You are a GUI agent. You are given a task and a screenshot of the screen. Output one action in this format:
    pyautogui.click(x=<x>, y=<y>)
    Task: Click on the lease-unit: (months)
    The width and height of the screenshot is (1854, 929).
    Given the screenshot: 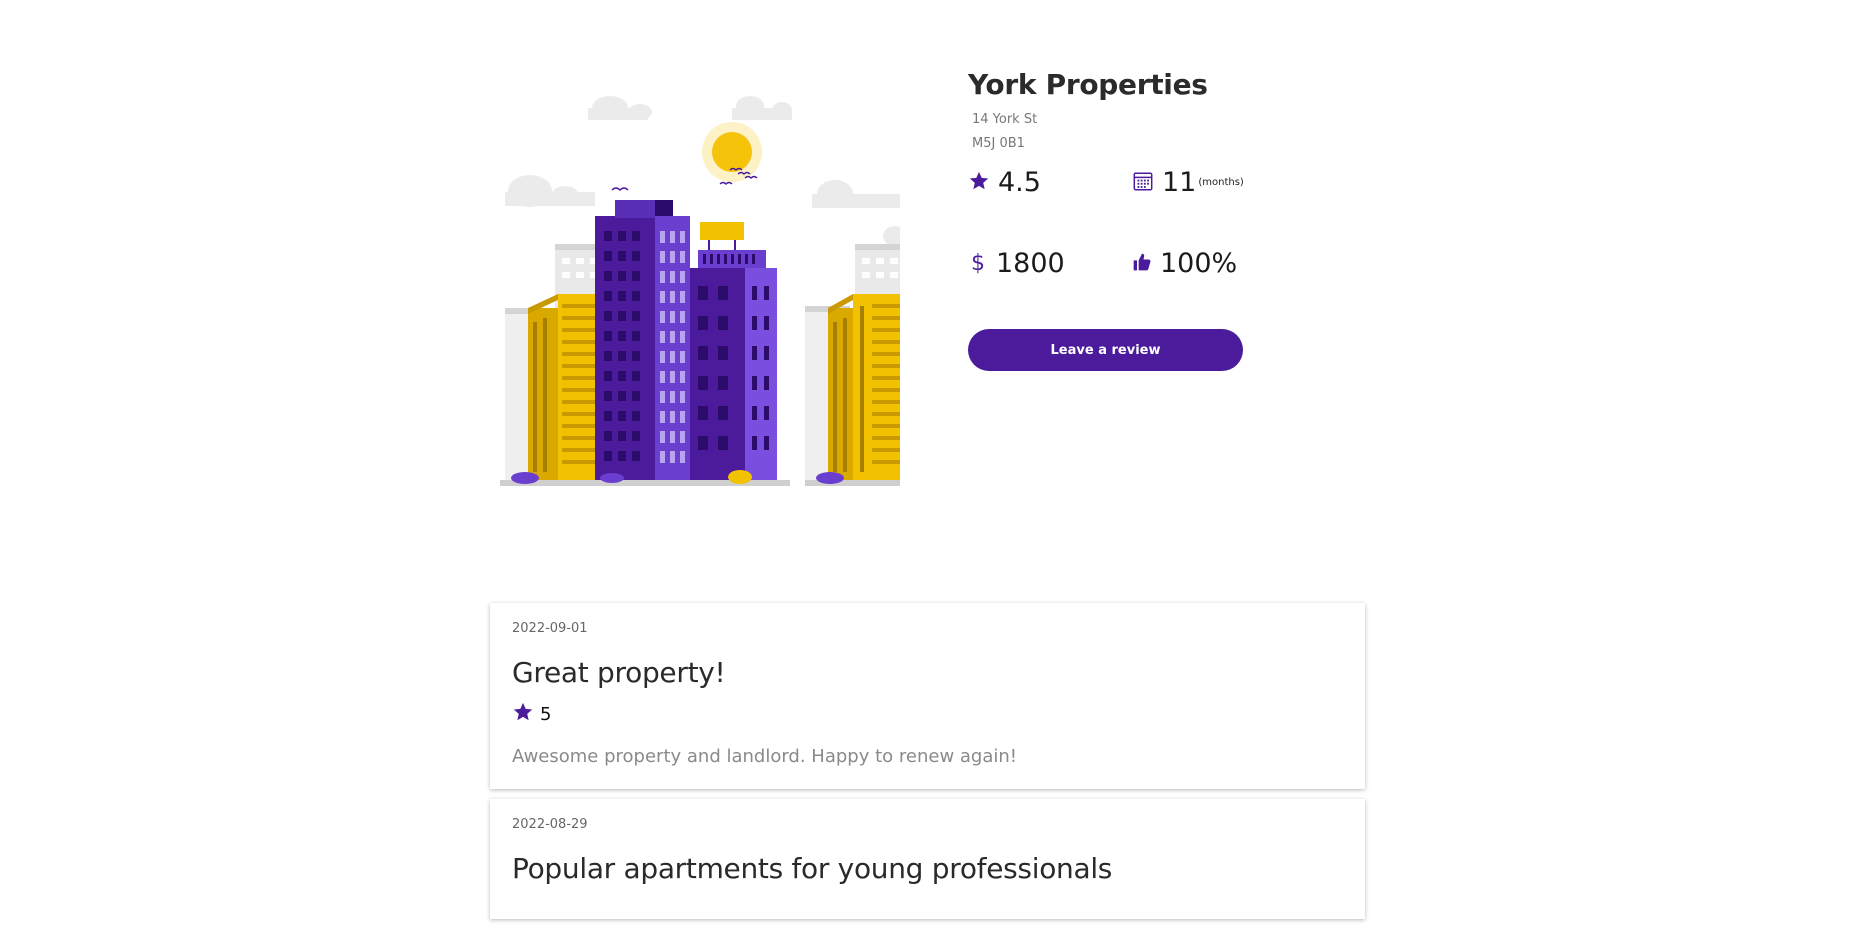 What is the action you would take?
    pyautogui.click(x=1221, y=182)
    